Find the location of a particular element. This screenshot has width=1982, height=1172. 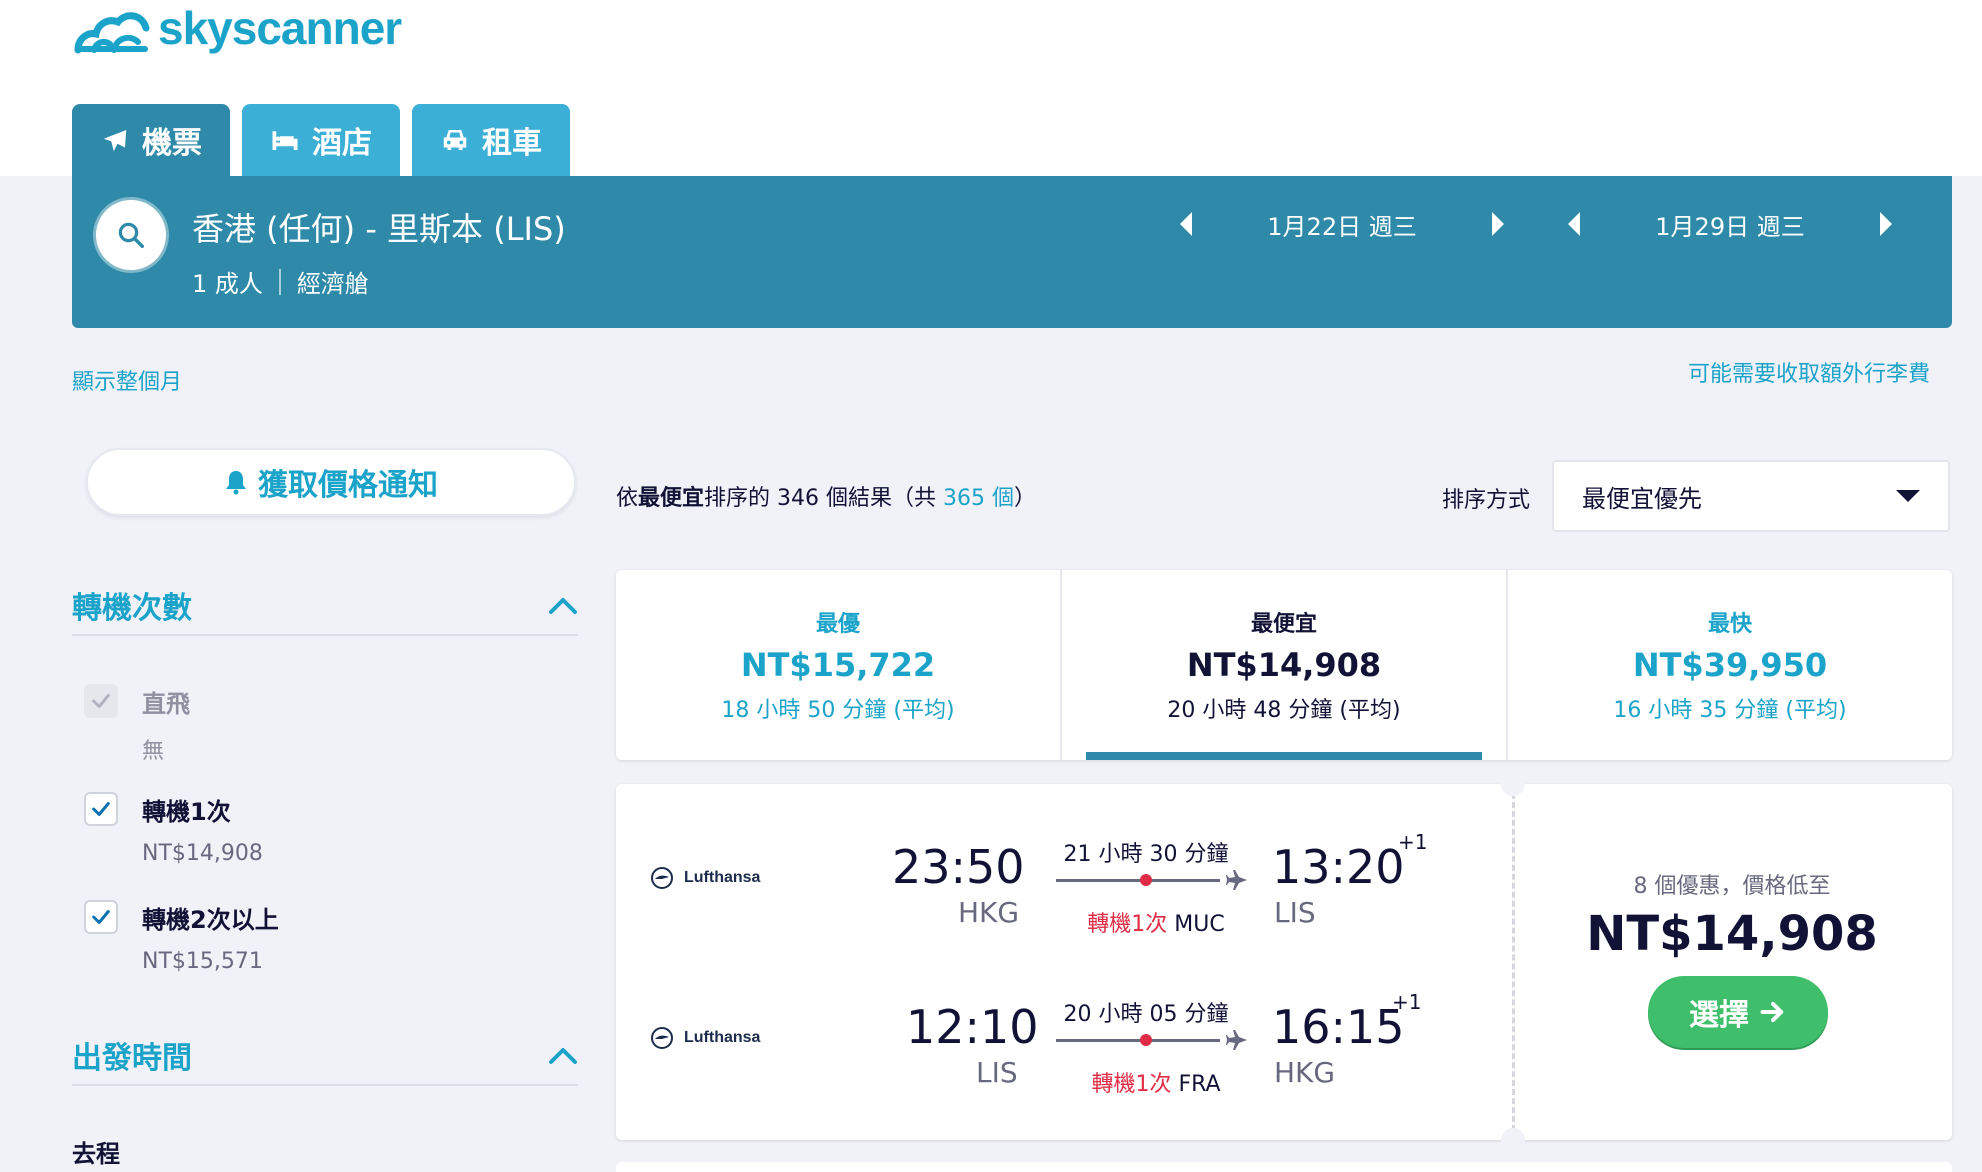

price-alert-button: 獲取價格通知 is located at coordinates (331, 482).